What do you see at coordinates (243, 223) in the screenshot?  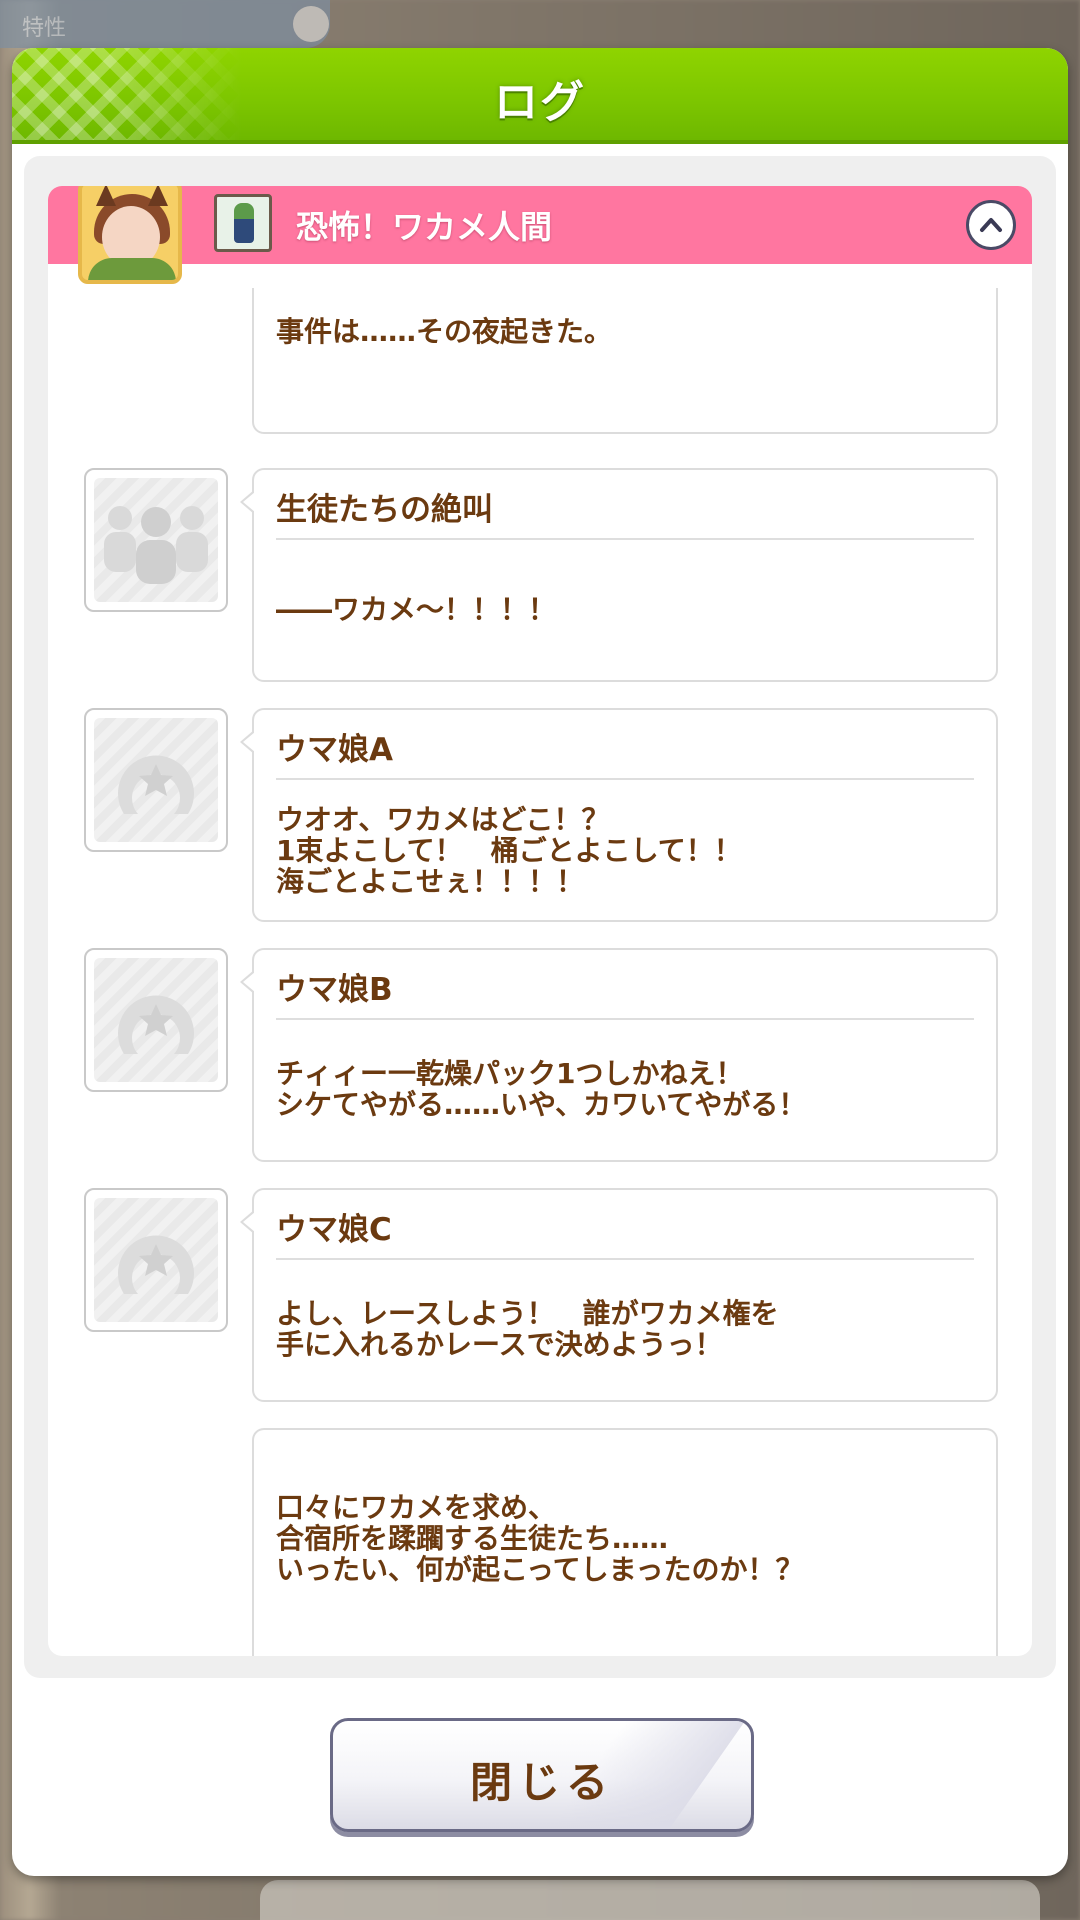 I see `episode-thumbnail` at bounding box center [243, 223].